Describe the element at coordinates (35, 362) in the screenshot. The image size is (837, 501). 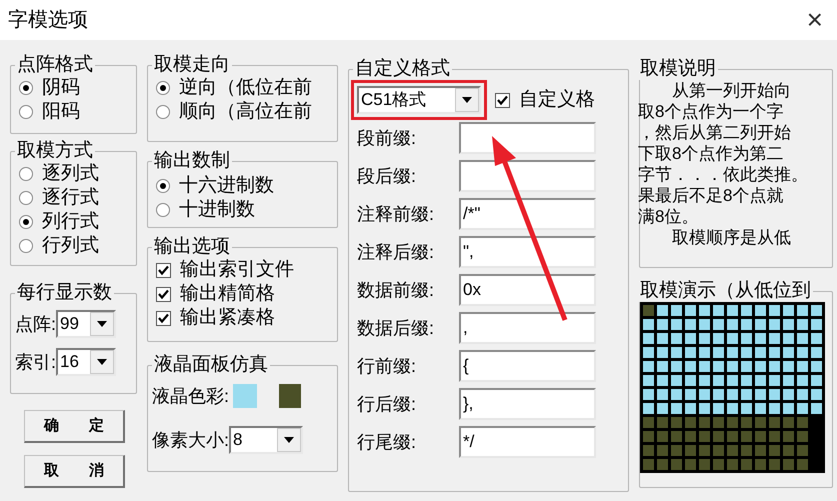
I see `field-label: 索引:` at that location.